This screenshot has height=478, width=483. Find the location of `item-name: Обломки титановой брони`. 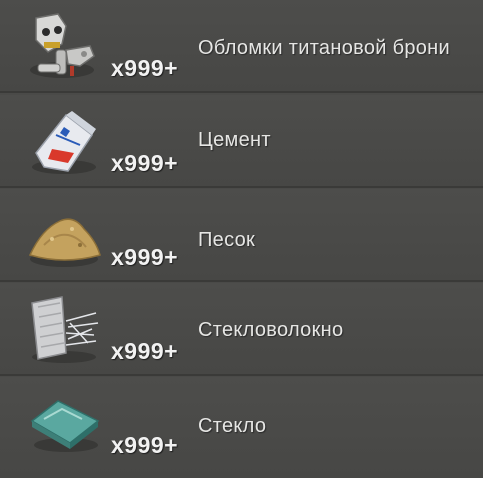

item-name: Обломки титановой брони is located at coordinates (324, 48).